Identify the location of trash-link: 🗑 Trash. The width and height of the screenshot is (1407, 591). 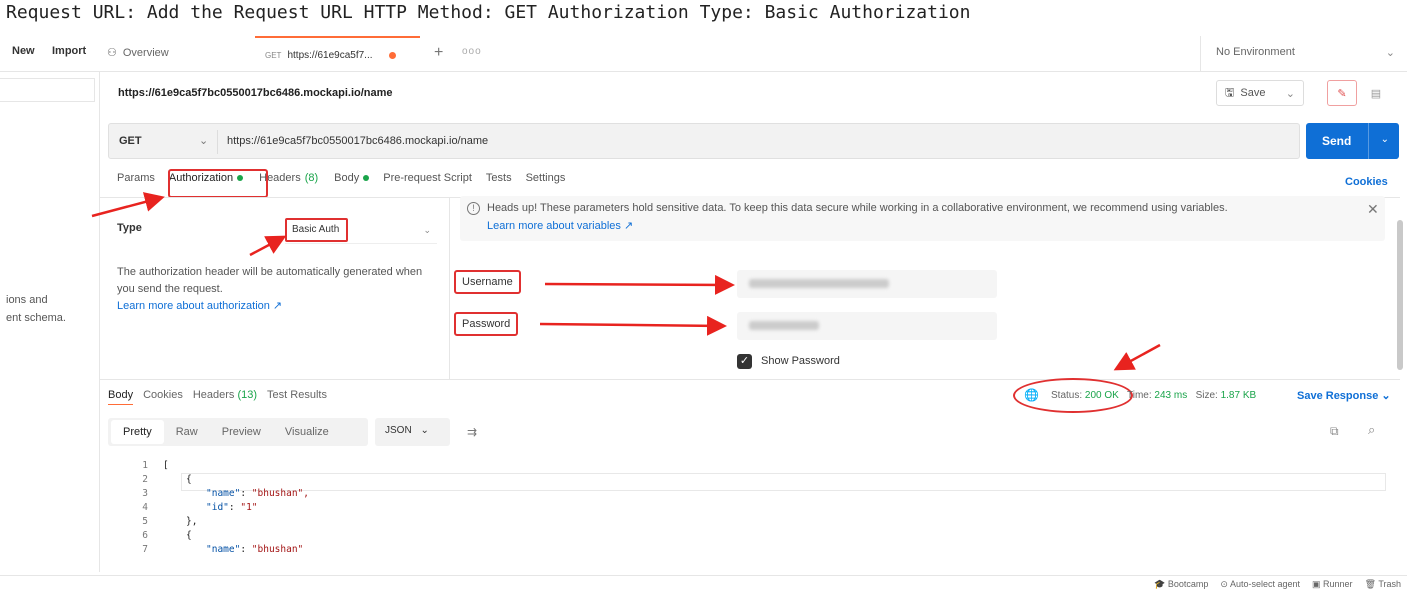
(1383, 584).